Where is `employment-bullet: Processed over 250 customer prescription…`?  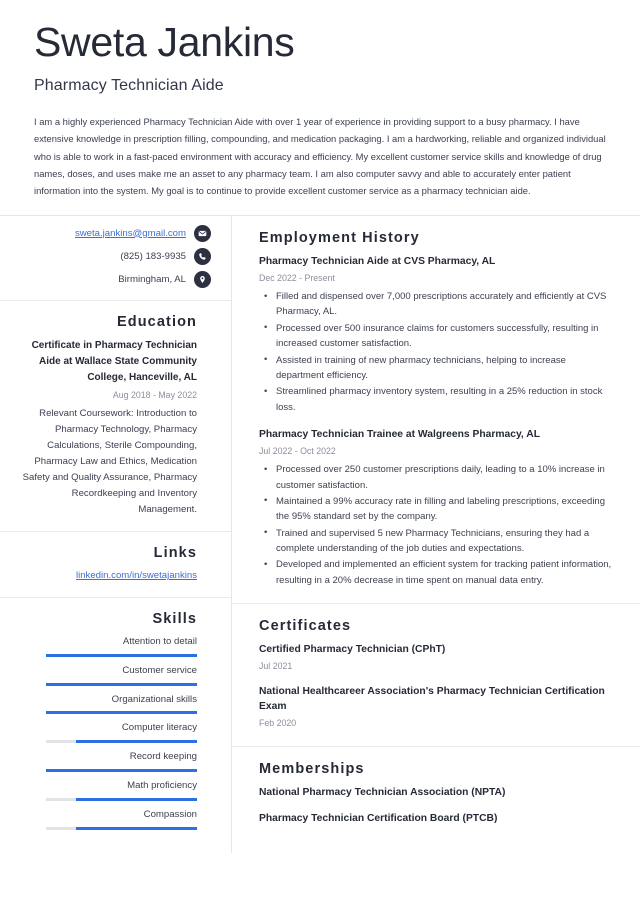 employment-bullet: Processed over 250 customer prescription… is located at coordinates (435, 477).